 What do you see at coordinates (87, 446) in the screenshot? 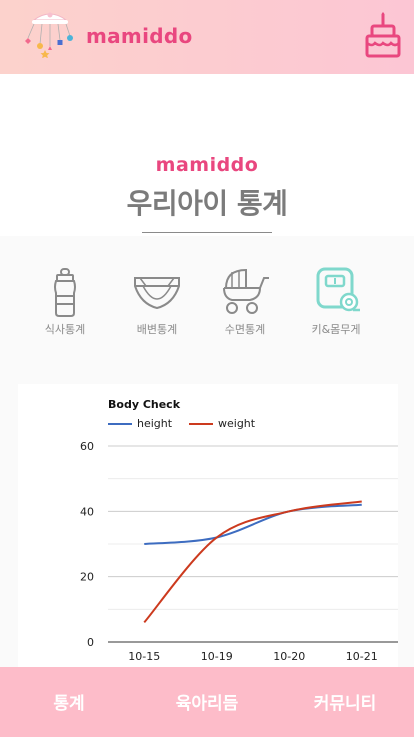
I see `y-tick-label: 60` at bounding box center [87, 446].